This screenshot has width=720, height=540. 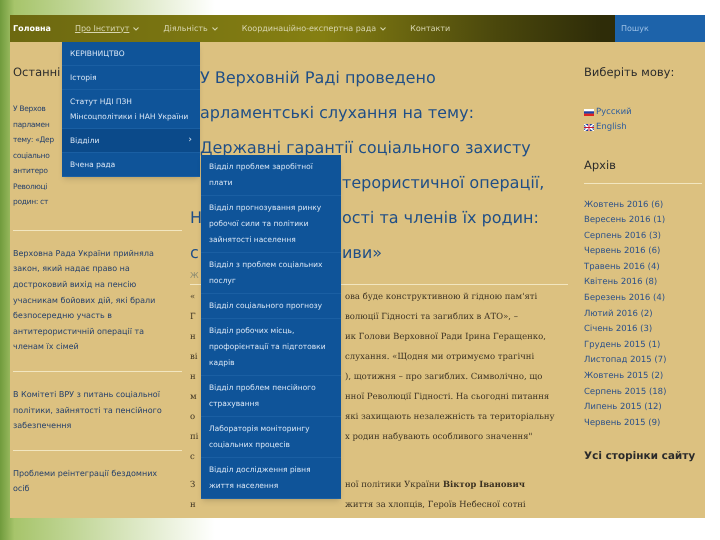 I want to click on article-text: слухання. «Щодня ми отримуємо трагічні, so click(x=439, y=357).